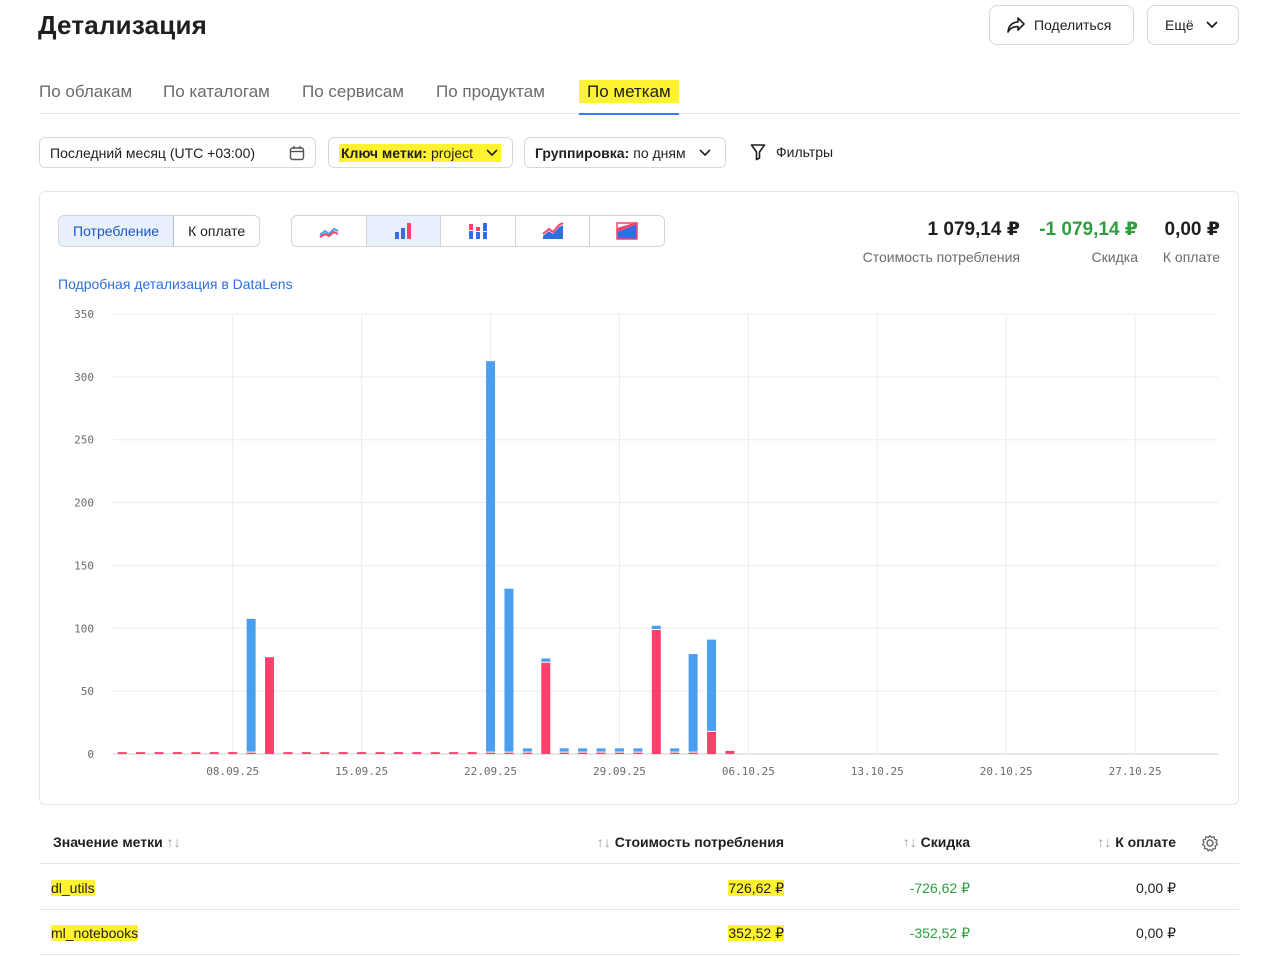 The width and height of the screenshot is (1261, 956). I want to click on y-tick-label: 250, so click(84, 440).